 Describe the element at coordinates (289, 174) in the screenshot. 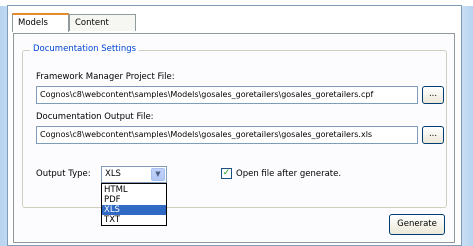

I see `open-after-label: Open file after generate.` at that location.